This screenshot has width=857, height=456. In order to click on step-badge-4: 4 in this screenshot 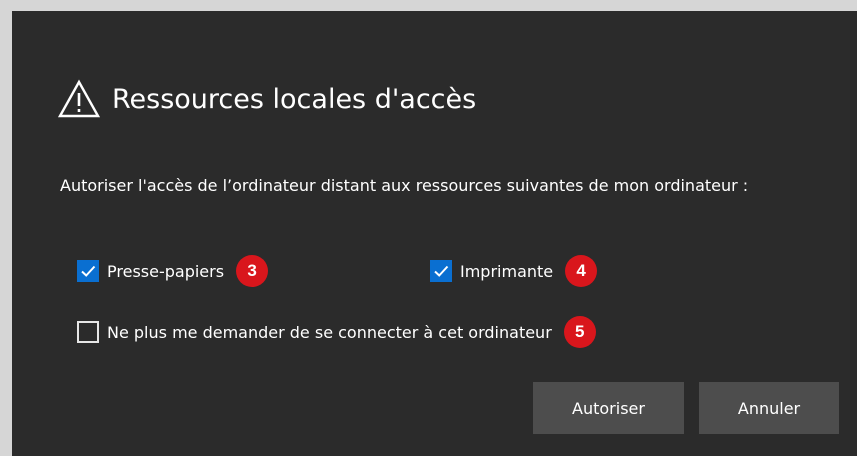, I will do `click(581, 271)`.